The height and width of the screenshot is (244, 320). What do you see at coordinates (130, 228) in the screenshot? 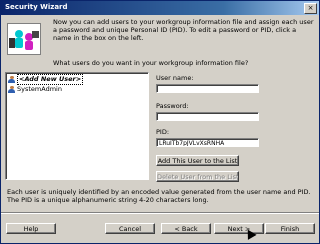
I see `cancel-button: Cancel` at bounding box center [130, 228].